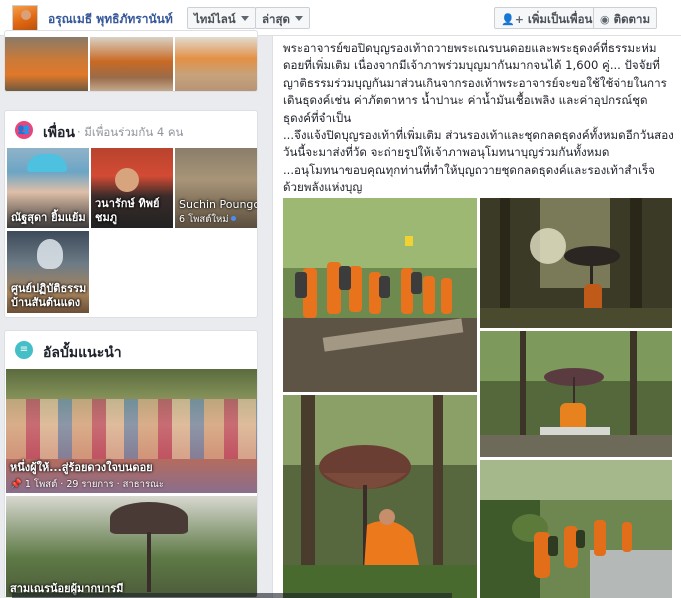 This screenshot has height=598, width=681. I want to click on new-posts-label: 6 โพสต์ใหม่, so click(204, 219).